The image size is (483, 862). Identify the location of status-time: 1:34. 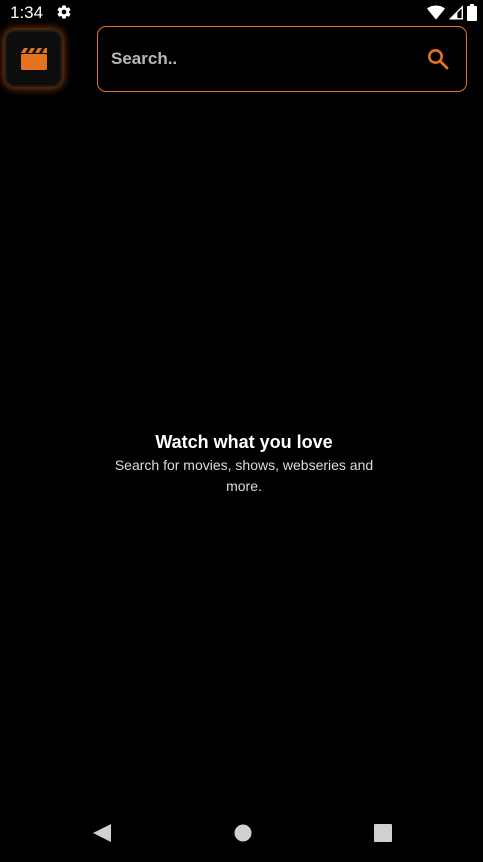
(27, 12).